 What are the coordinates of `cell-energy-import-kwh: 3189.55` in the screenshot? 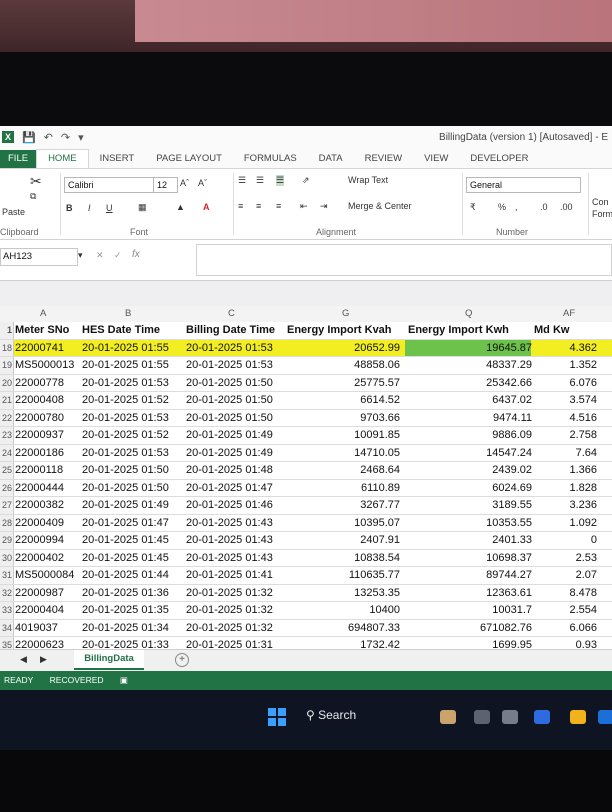 It's located at (512, 505).